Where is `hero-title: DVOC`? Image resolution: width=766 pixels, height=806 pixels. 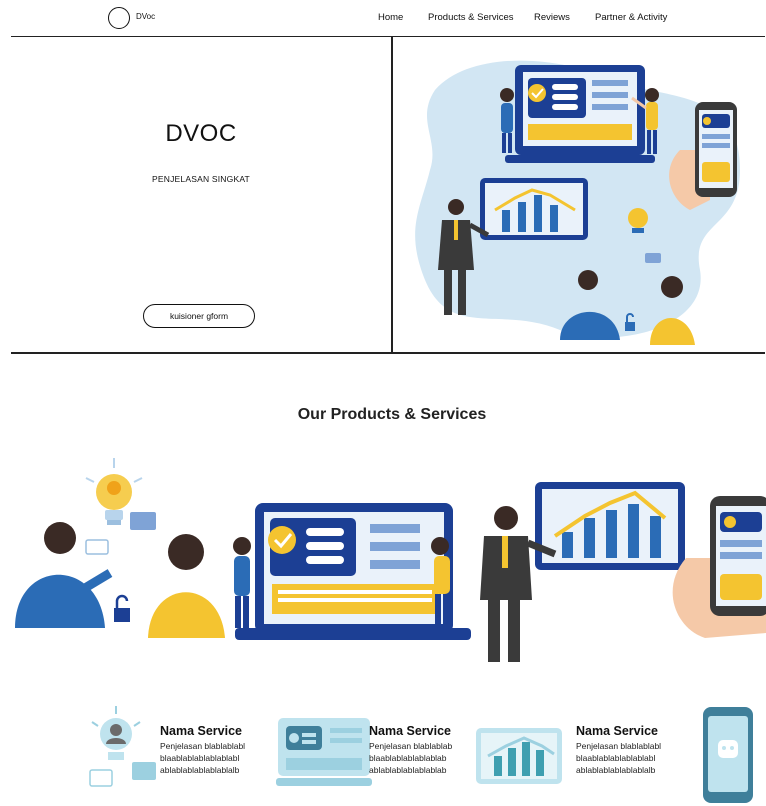
hero-title: DVOC is located at coordinates (201, 133).